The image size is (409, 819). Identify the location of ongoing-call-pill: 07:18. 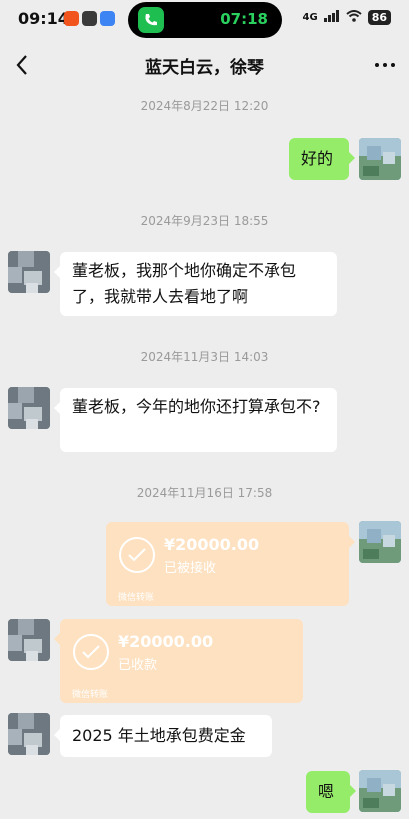
(205, 20).